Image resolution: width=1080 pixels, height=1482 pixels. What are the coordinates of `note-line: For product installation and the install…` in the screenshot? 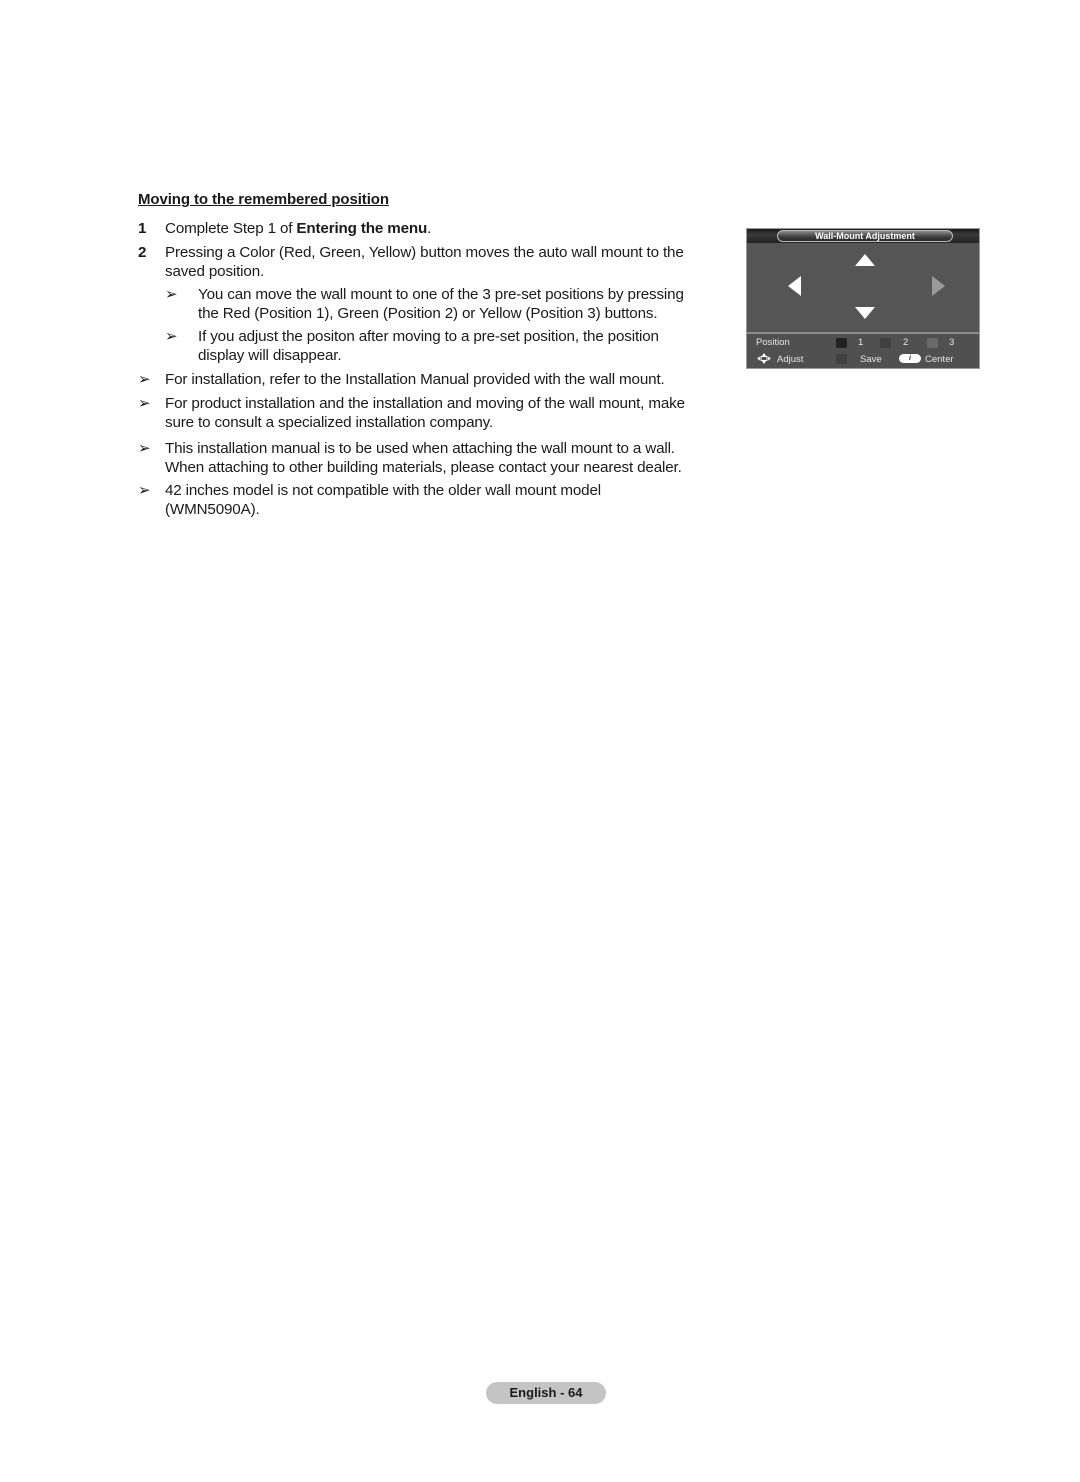 It's located at (425, 403).